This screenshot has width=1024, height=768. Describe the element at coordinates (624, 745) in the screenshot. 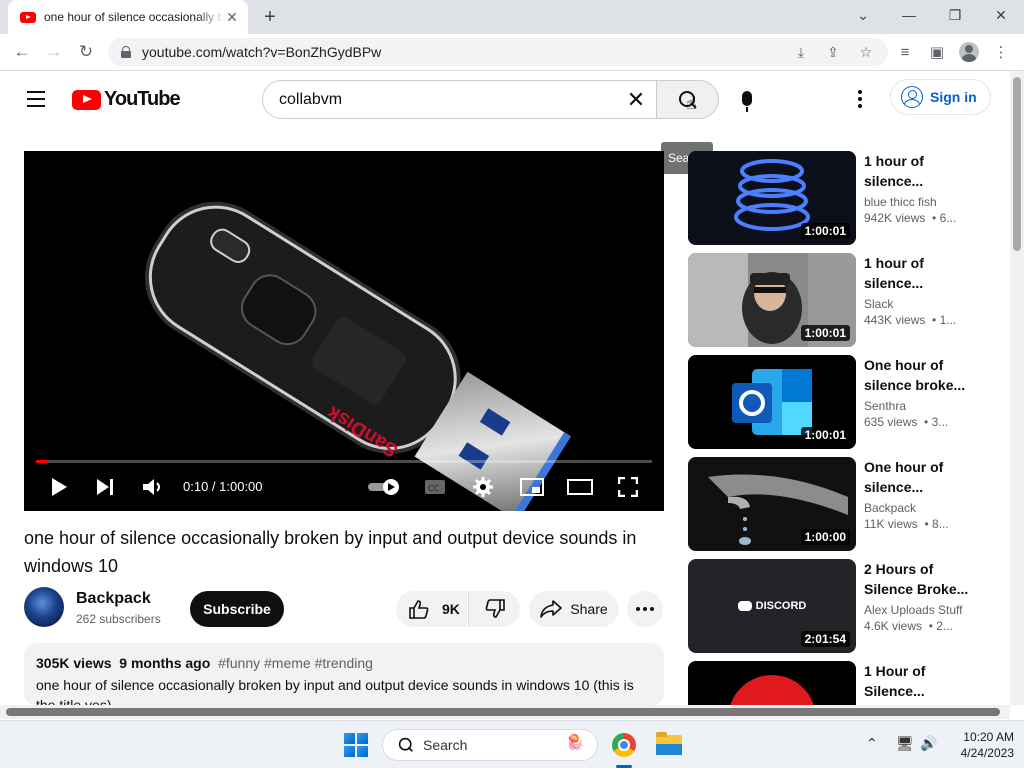

I see `chrome-taskbar-icon` at that location.